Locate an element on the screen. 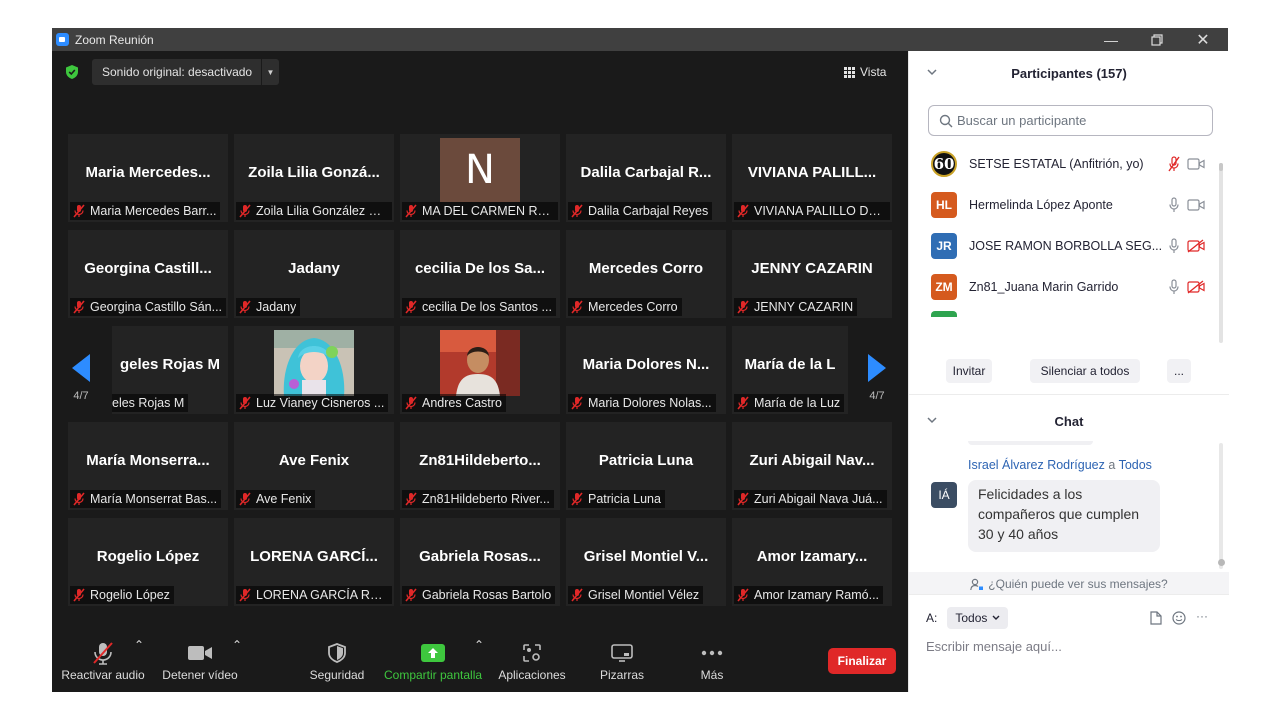 The height and width of the screenshot is (720, 1280). whiteboards-button: Pizarras is located at coordinates (622, 665).